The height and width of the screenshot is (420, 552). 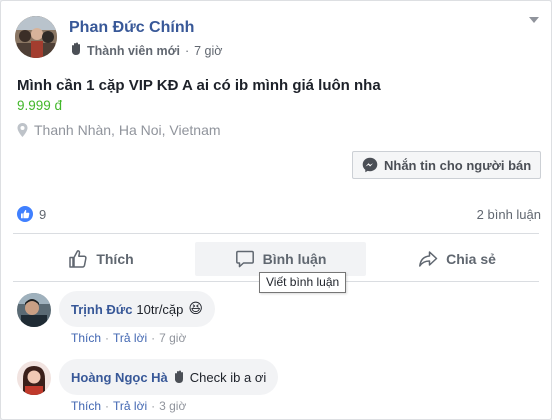 I want to click on message-seller-button: Nhắn tin cho người bán, so click(x=446, y=165).